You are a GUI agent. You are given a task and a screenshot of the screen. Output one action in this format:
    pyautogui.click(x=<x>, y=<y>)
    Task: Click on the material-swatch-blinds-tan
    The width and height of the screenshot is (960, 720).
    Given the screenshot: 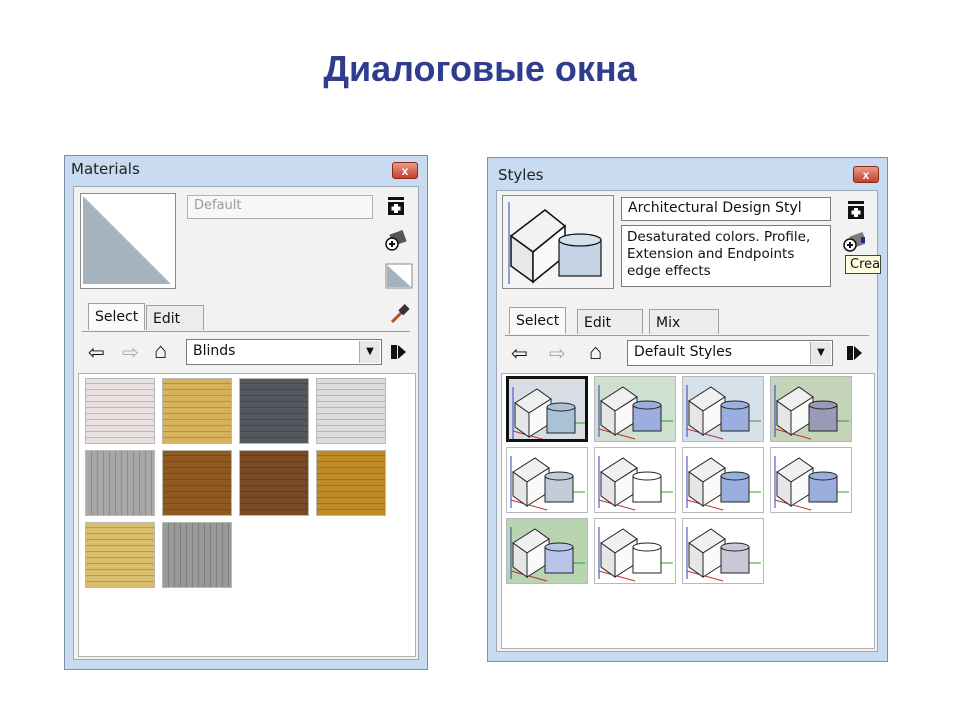 What is the action you would take?
    pyautogui.click(x=197, y=411)
    